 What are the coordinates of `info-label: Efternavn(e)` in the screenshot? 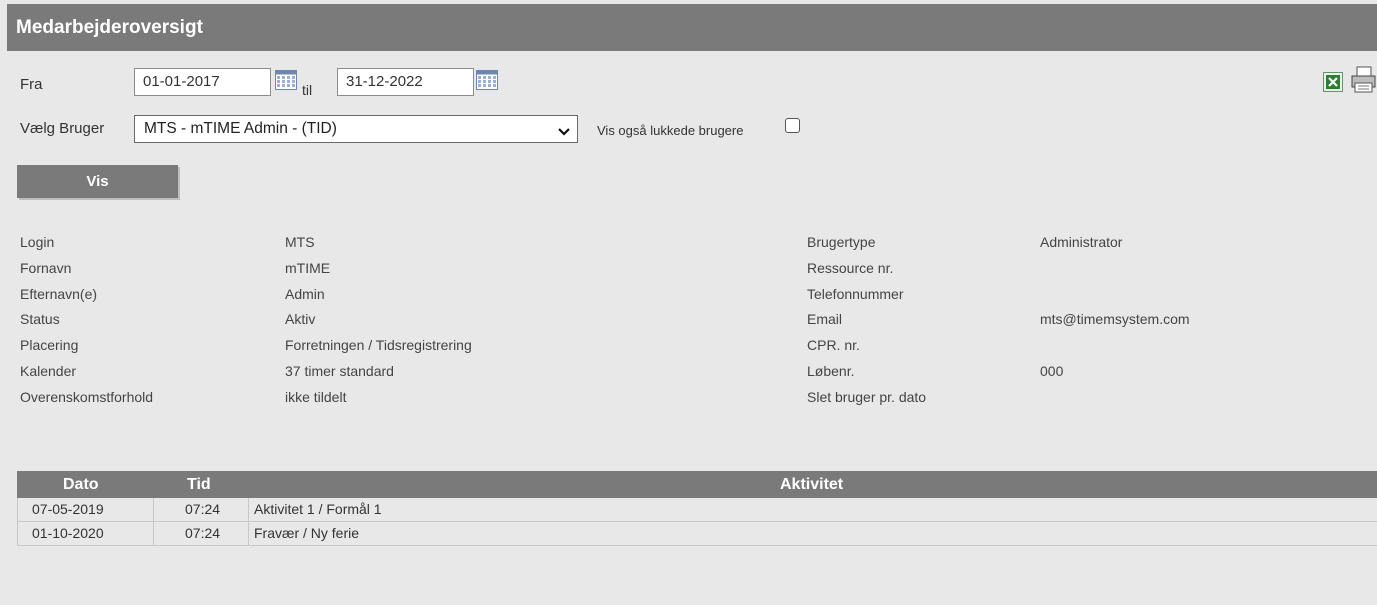 It's located at (59, 293).